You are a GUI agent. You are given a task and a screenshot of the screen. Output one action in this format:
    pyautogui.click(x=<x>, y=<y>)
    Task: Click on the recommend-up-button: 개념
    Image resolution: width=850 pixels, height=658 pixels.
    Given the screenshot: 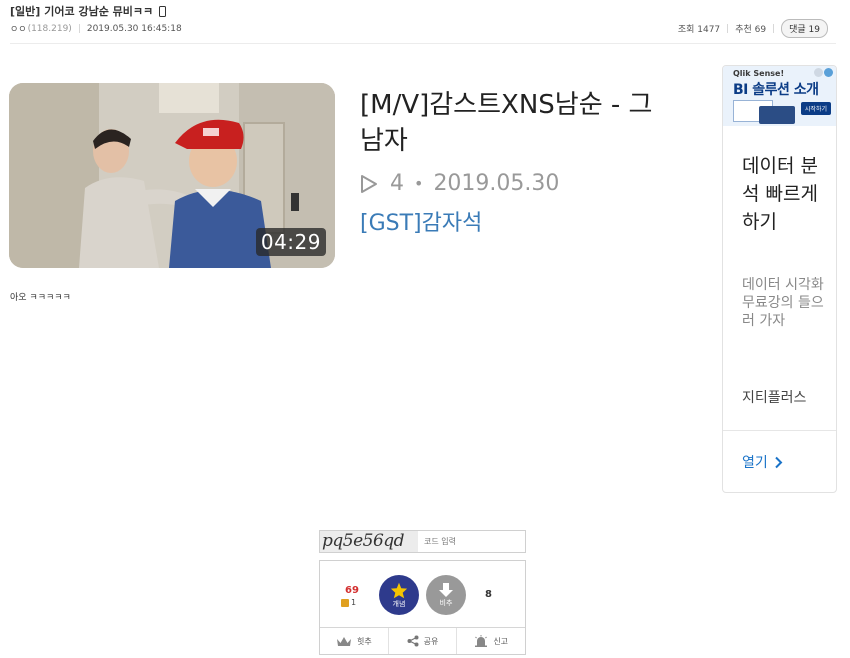 What is the action you would take?
    pyautogui.click(x=399, y=595)
    